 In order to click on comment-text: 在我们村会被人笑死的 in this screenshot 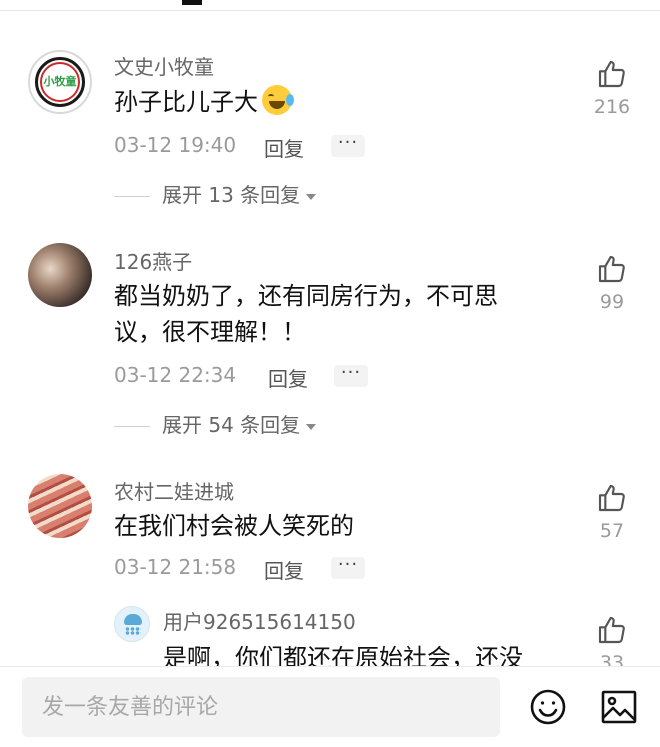, I will do `click(234, 526)`.